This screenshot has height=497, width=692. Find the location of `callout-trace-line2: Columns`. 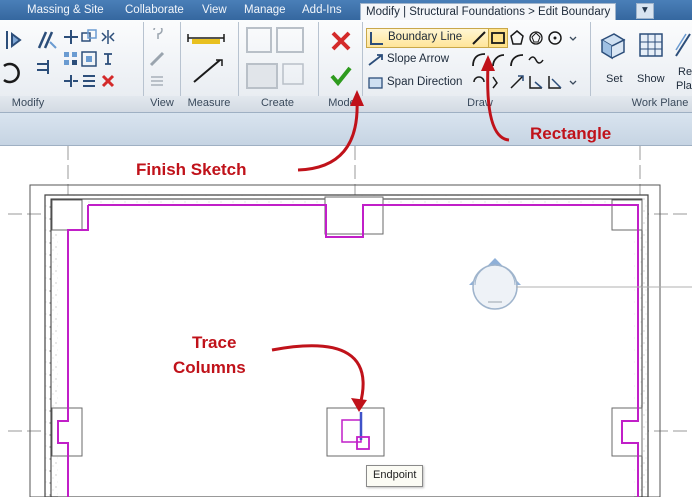

callout-trace-line2: Columns is located at coordinates (209, 367).